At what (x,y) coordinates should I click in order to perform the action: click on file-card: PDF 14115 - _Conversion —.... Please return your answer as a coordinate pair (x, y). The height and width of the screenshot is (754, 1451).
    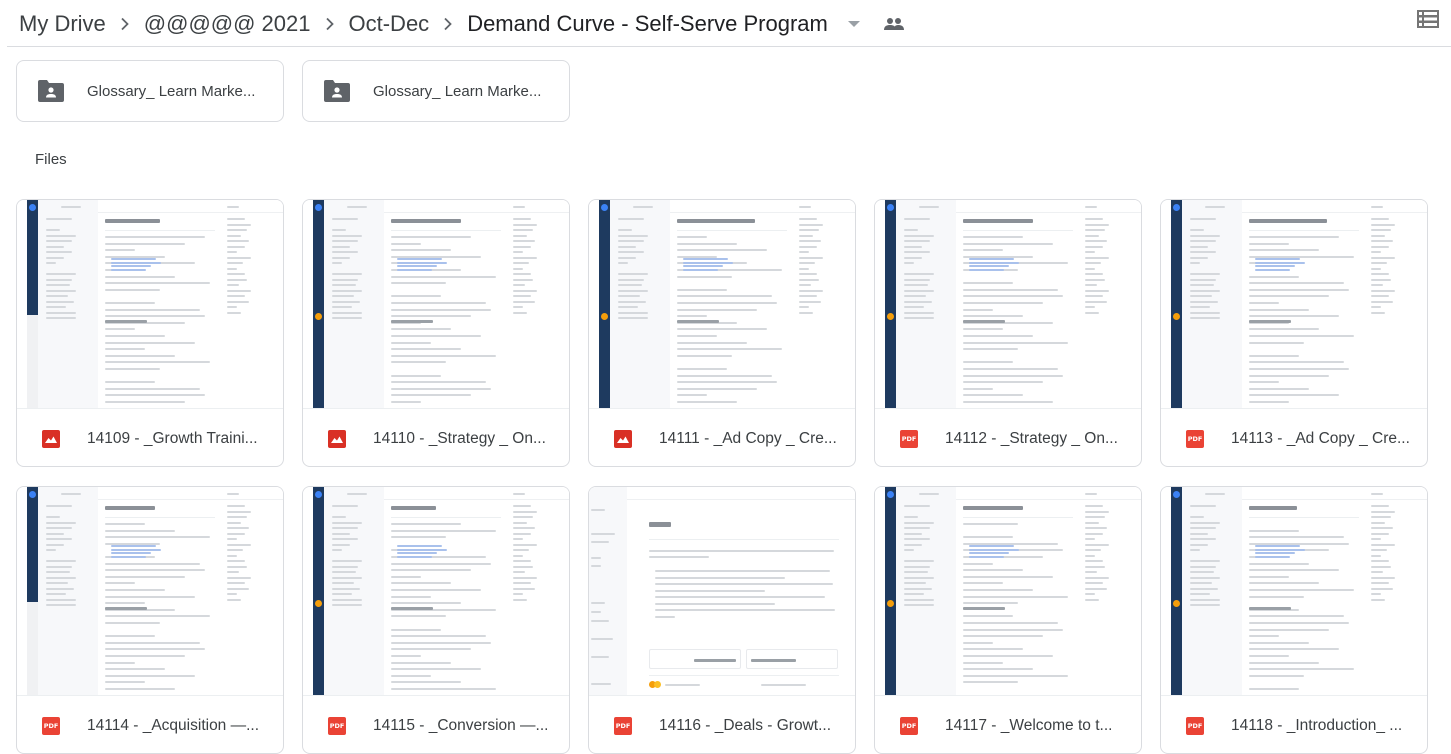
    Looking at the image, I should click on (436, 620).